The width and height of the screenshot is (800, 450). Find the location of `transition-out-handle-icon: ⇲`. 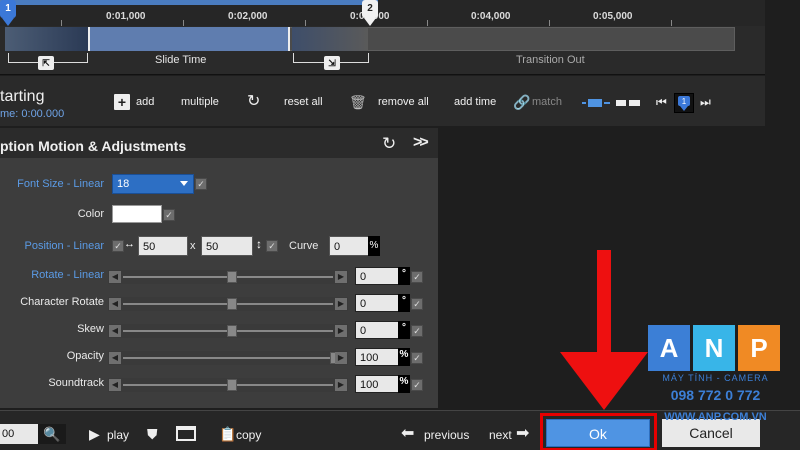

transition-out-handle-icon: ⇲ is located at coordinates (332, 63).